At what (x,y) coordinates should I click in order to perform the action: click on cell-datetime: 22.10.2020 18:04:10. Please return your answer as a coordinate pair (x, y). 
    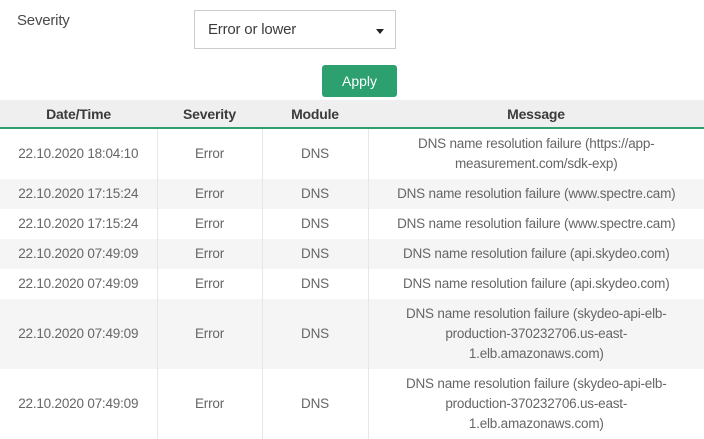
    Looking at the image, I should click on (78, 153).